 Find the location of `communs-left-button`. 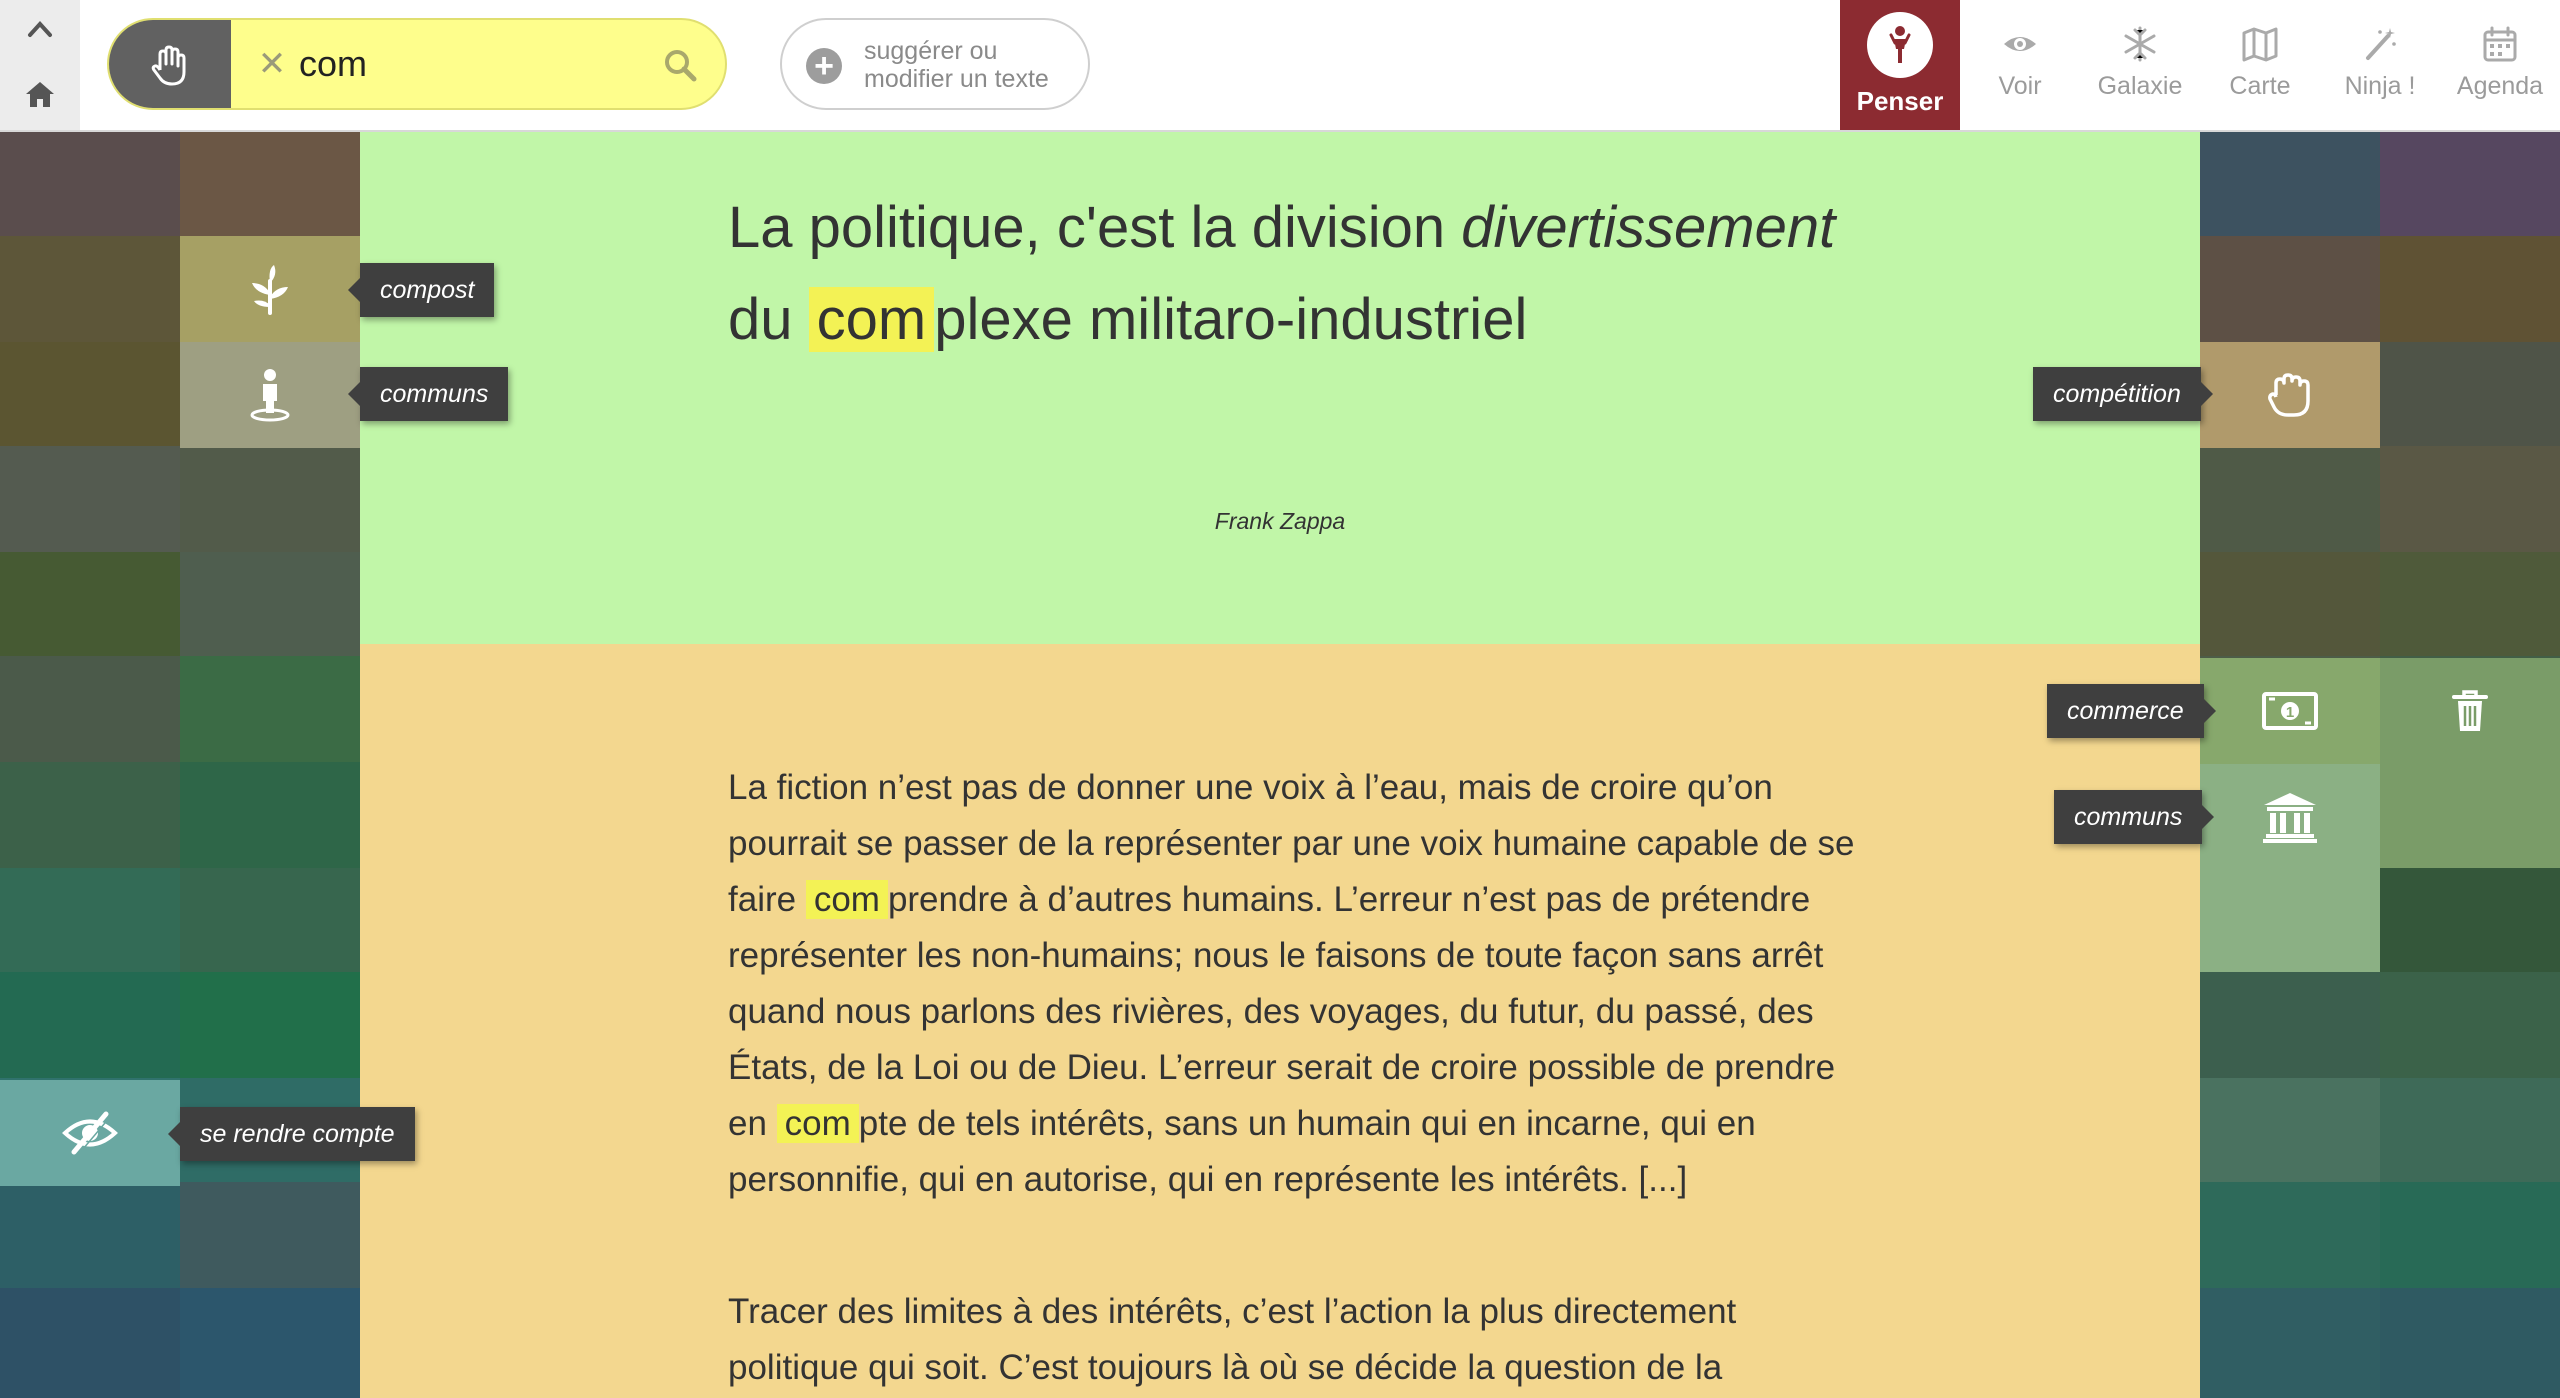

communs-left-button is located at coordinates (270, 395).